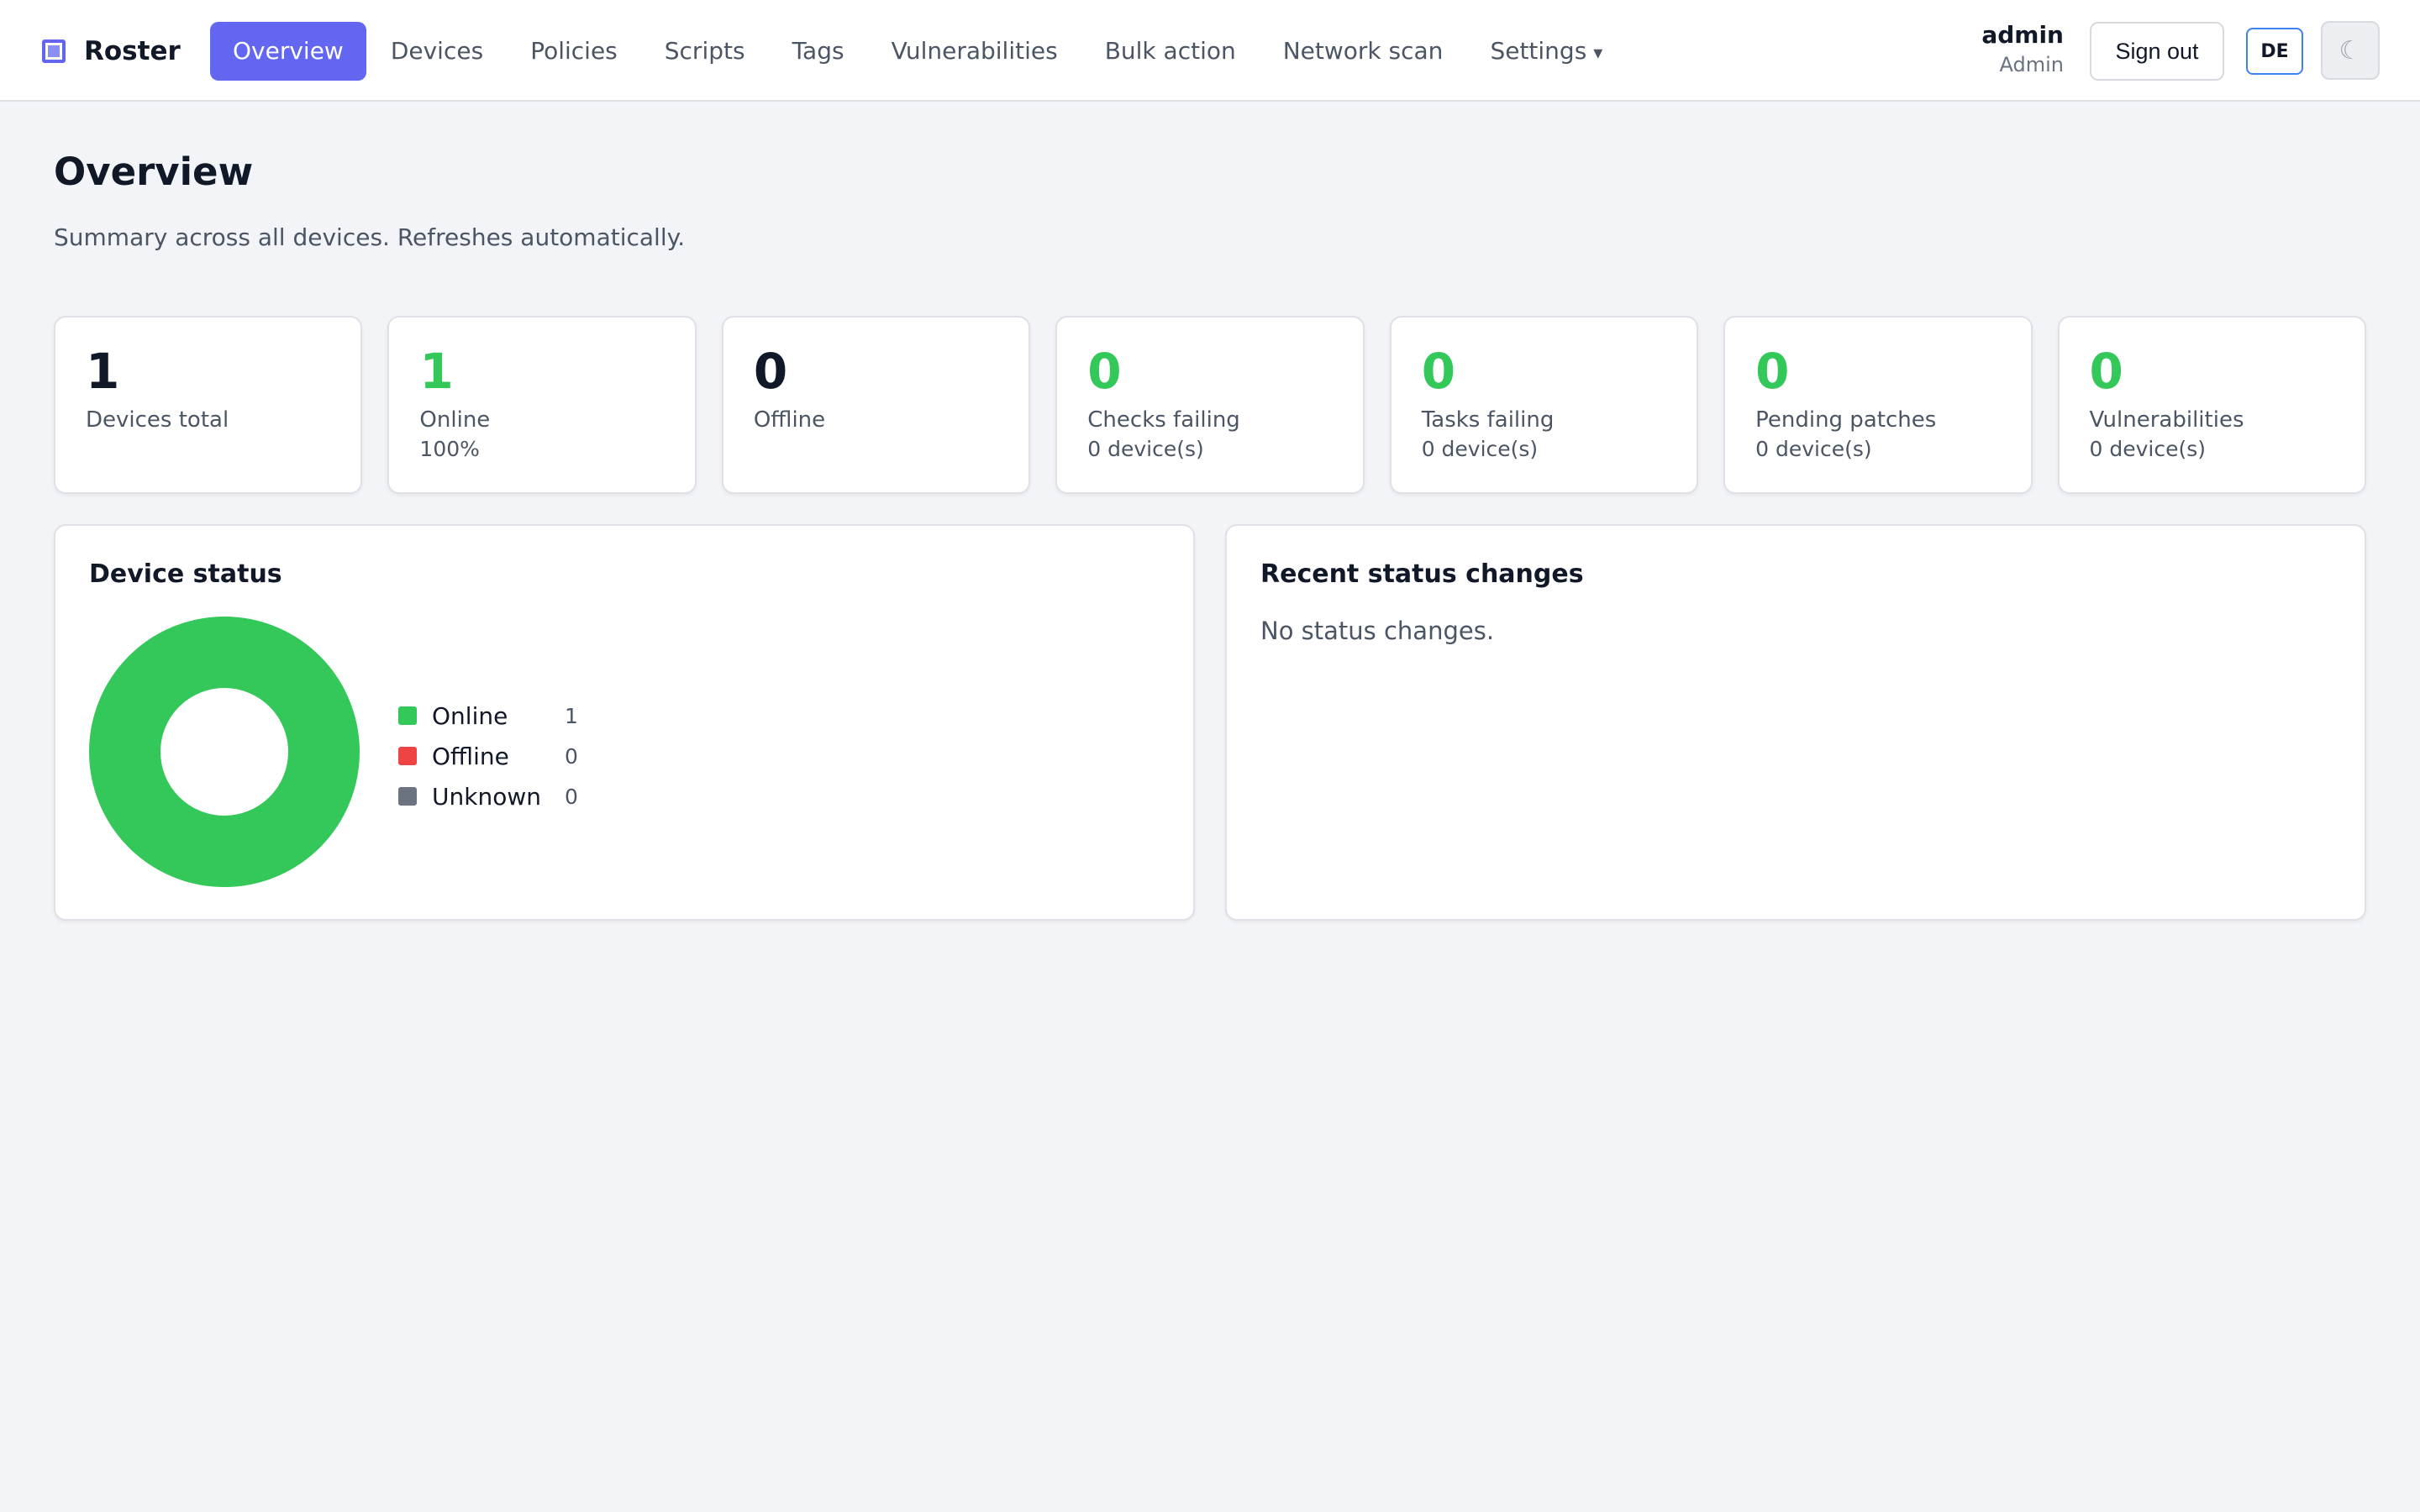  Describe the element at coordinates (2211, 405) in the screenshot. I see `stat-card-vulnerabilities: 0 Vulnerabilities 0 device(s)` at that location.